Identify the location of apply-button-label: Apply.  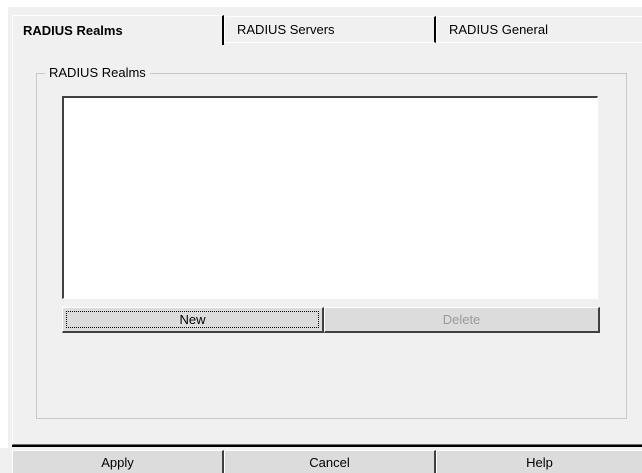
(117, 462).